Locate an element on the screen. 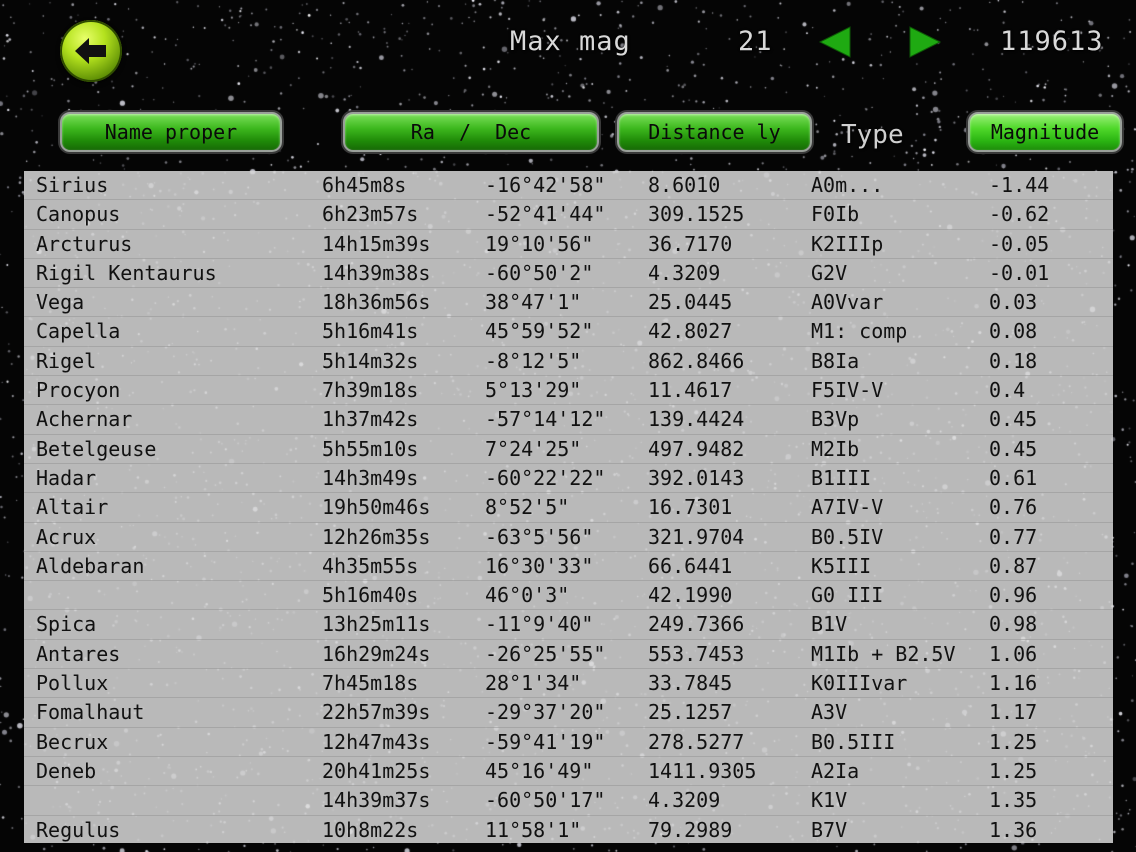 The image size is (1136, 852). table-row: Rigel 5h14m32s -8°12'5" 862.8466 B8Ia 0.18 is located at coordinates (568, 362).